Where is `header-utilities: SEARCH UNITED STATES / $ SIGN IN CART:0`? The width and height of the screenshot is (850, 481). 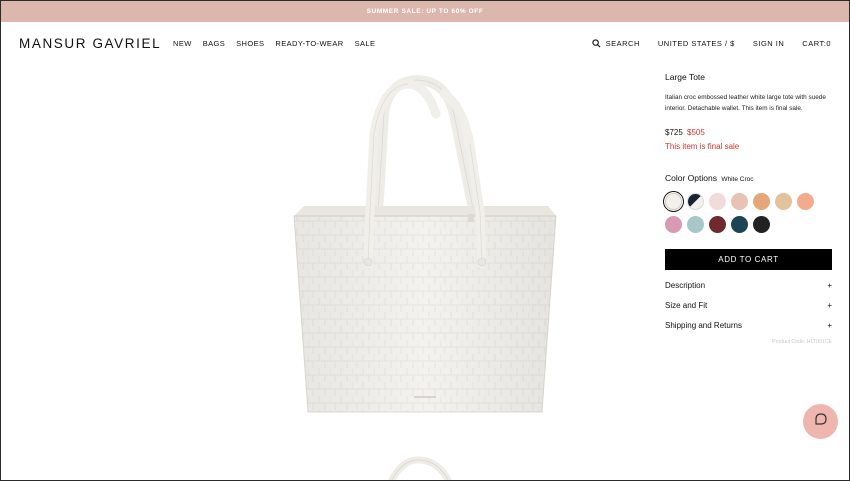 header-utilities: SEARCH UNITED STATES / $ SIGN IN CART:0 is located at coordinates (711, 43).